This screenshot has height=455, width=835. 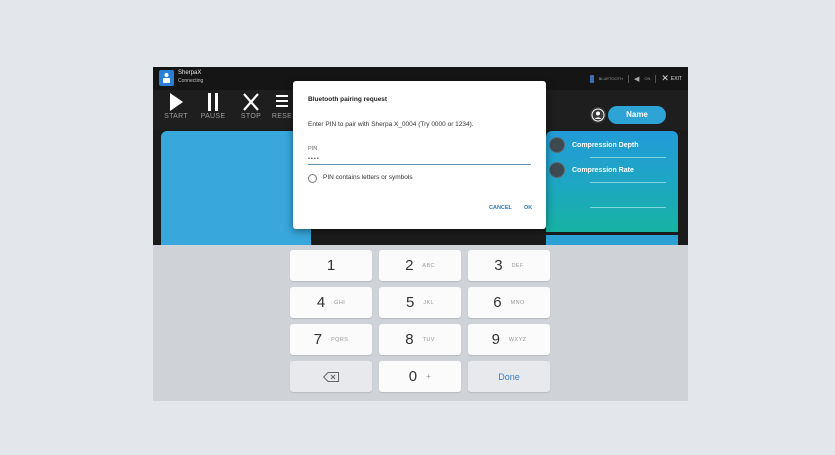 I want to click on status-controls: BLUETOOTH ◀ ON ✕ EXIT, so click(x=635, y=78).